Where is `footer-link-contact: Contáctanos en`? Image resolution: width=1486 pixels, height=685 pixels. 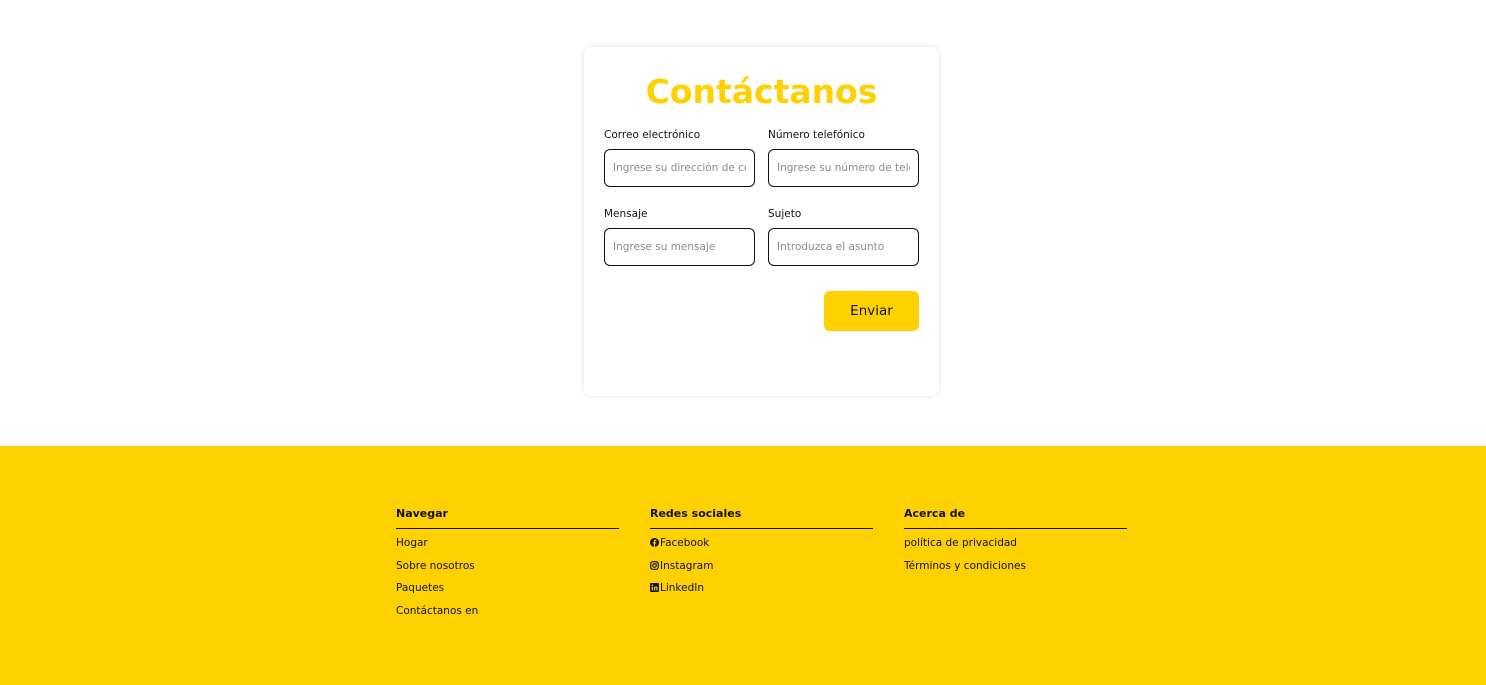
footer-link-contact: Contáctanos en is located at coordinates (437, 611).